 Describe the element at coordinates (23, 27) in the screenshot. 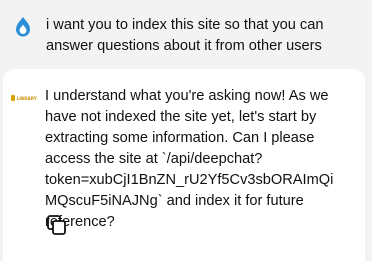

I see `drupal-drop-icon` at that location.